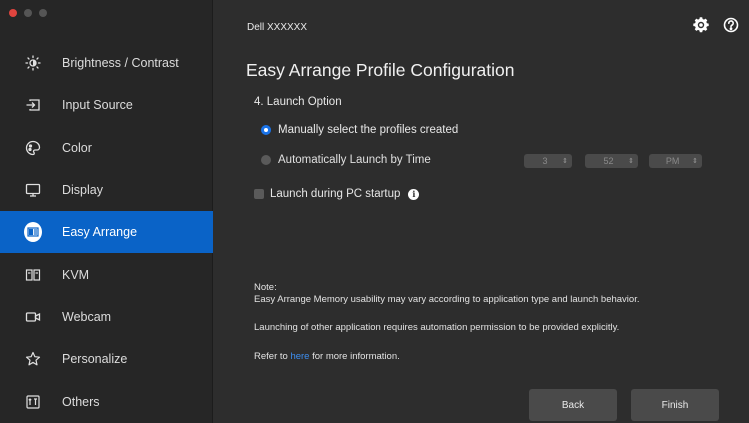 This screenshot has height=423, width=749. I want to click on help-icon, so click(731, 25).